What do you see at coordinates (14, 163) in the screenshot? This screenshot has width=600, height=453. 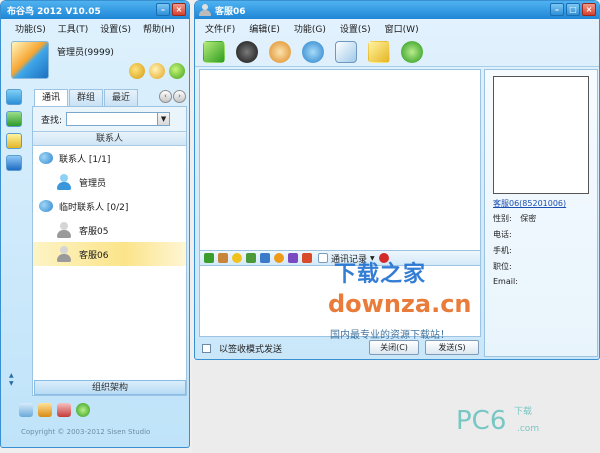 I see `info-side-icon` at bounding box center [14, 163].